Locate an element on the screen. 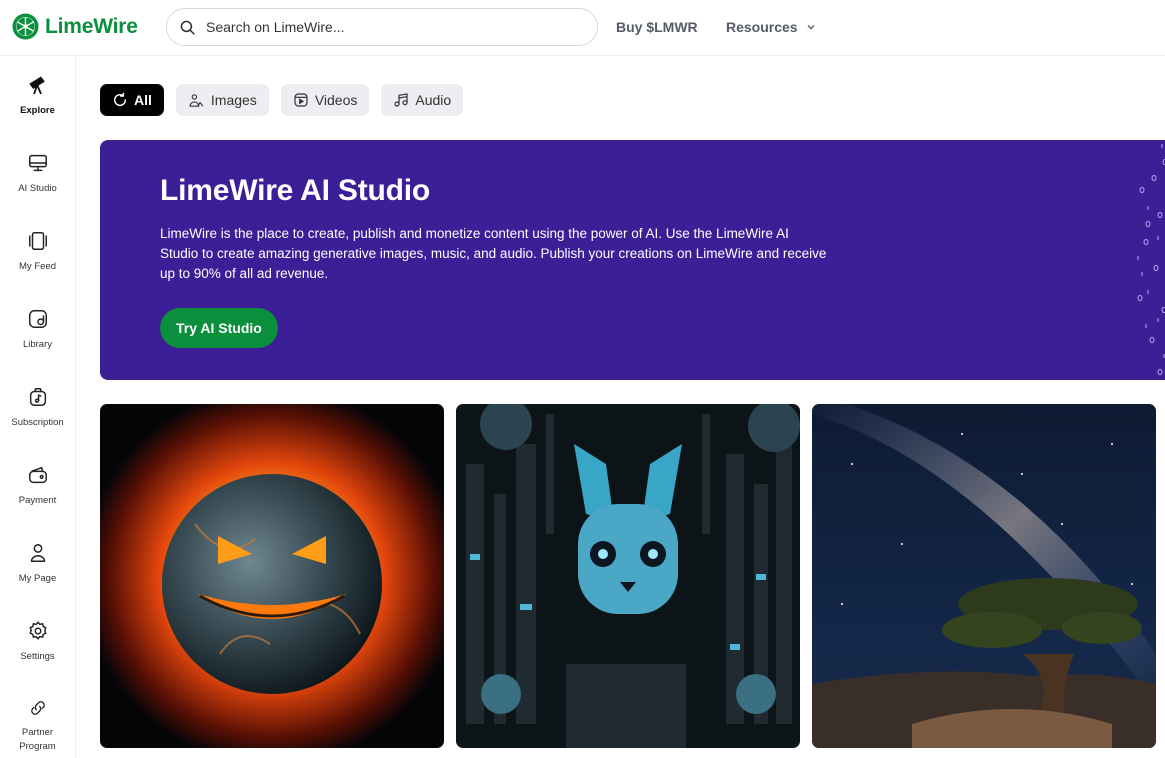 The width and height of the screenshot is (1165, 758). sidebar-item-label: Settings is located at coordinates (37, 656).